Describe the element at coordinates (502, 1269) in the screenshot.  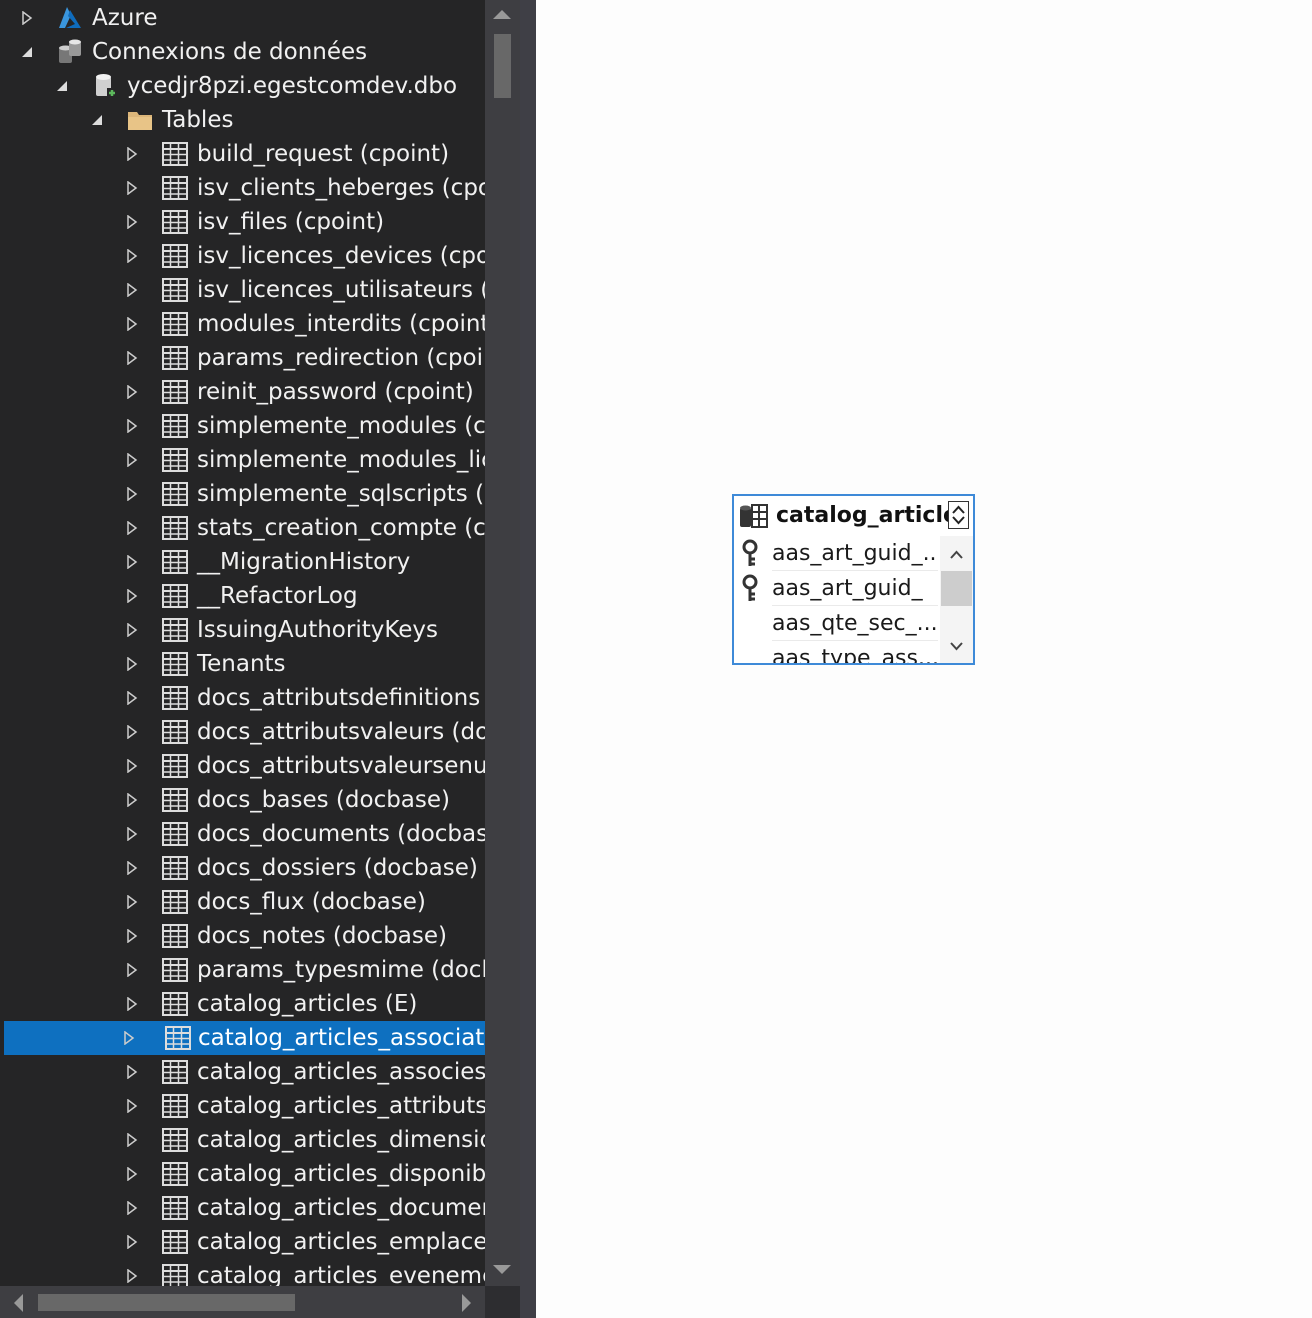
I see `scroll-down-arrow` at that location.